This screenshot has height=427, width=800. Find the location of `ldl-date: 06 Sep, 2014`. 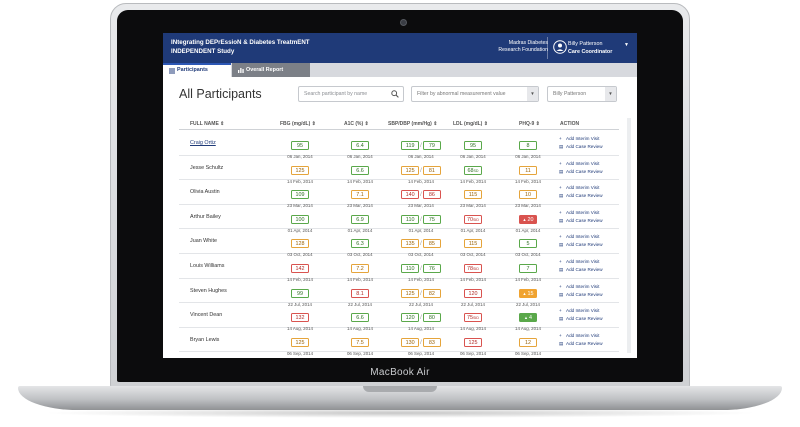

ldl-date: 06 Sep, 2014 is located at coordinates (473, 353).